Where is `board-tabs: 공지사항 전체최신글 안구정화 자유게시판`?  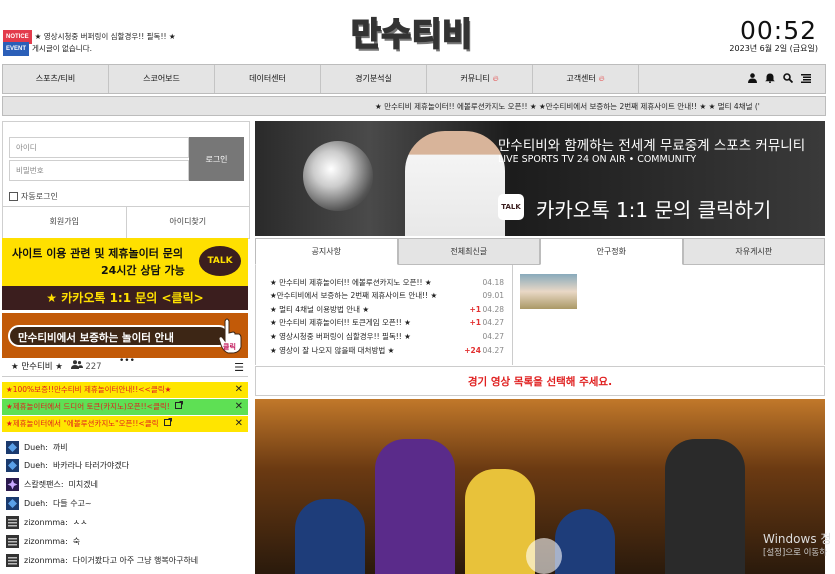
board-tabs: 공지사항 전체최신글 안구정화 자유게시판 is located at coordinates (540, 251).